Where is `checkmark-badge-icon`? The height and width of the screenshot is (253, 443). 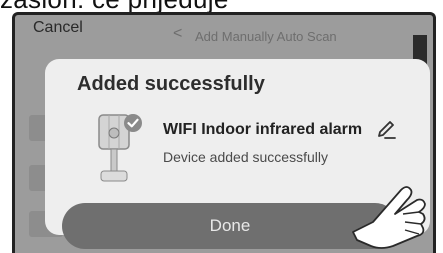 checkmark-badge-icon is located at coordinates (133, 123).